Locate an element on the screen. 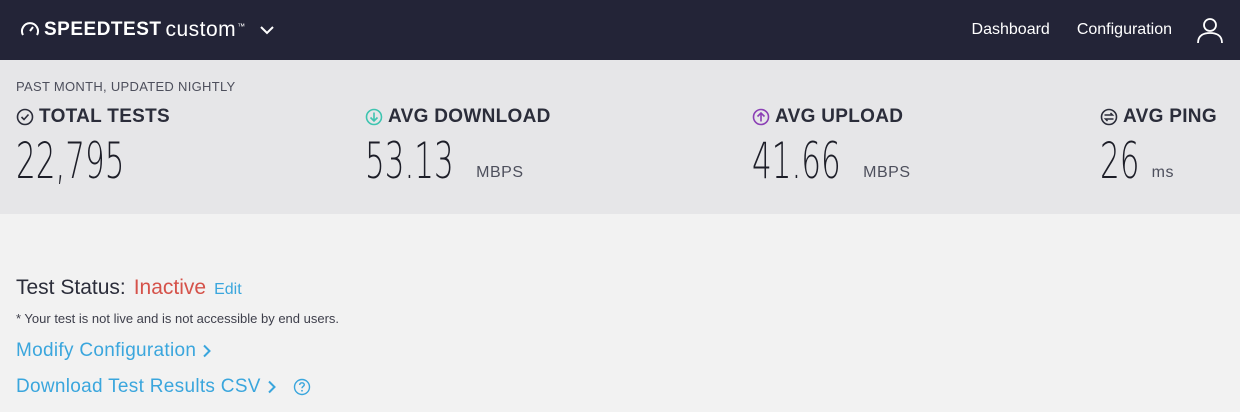 This screenshot has height=412, width=1240. modify-configuration-label: Modify Configuration is located at coordinates (106, 350).